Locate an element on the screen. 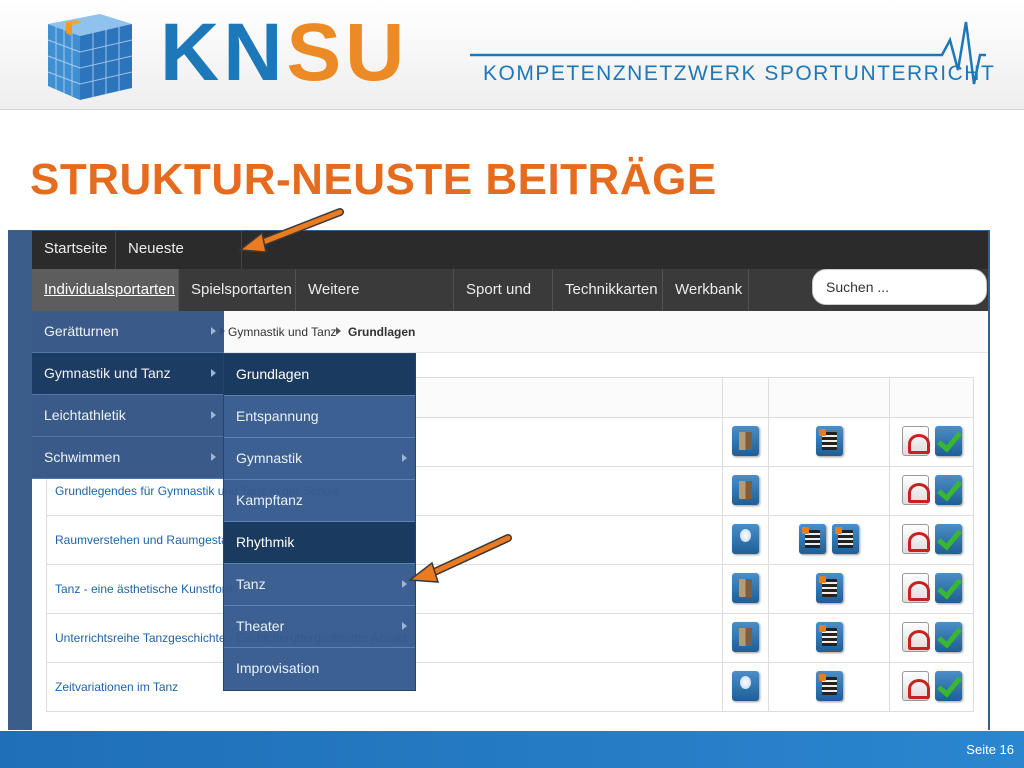 The image size is (1024, 768). submenu-item-improvisation: Improvisation is located at coordinates (319, 669).